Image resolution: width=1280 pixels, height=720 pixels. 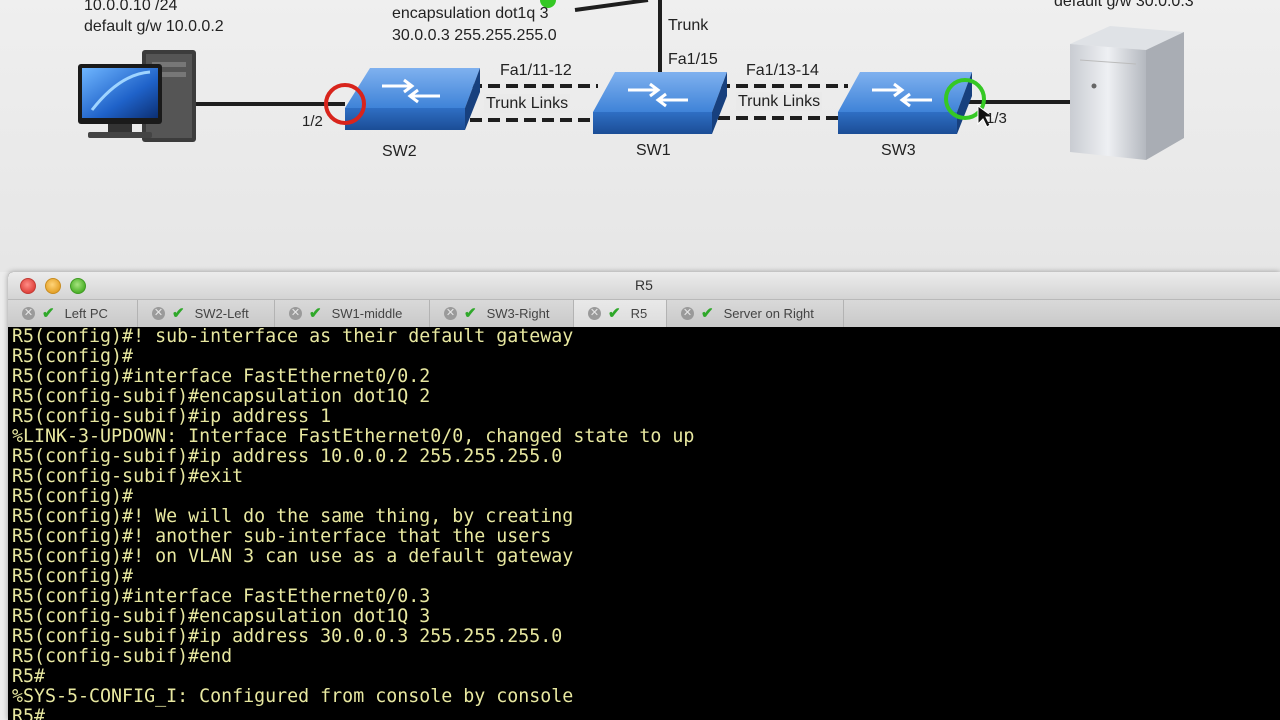 What do you see at coordinates (131, 7) in the screenshot?
I see `left-pc-ip-label: 10.0.0.10 /24` at bounding box center [131, 7].